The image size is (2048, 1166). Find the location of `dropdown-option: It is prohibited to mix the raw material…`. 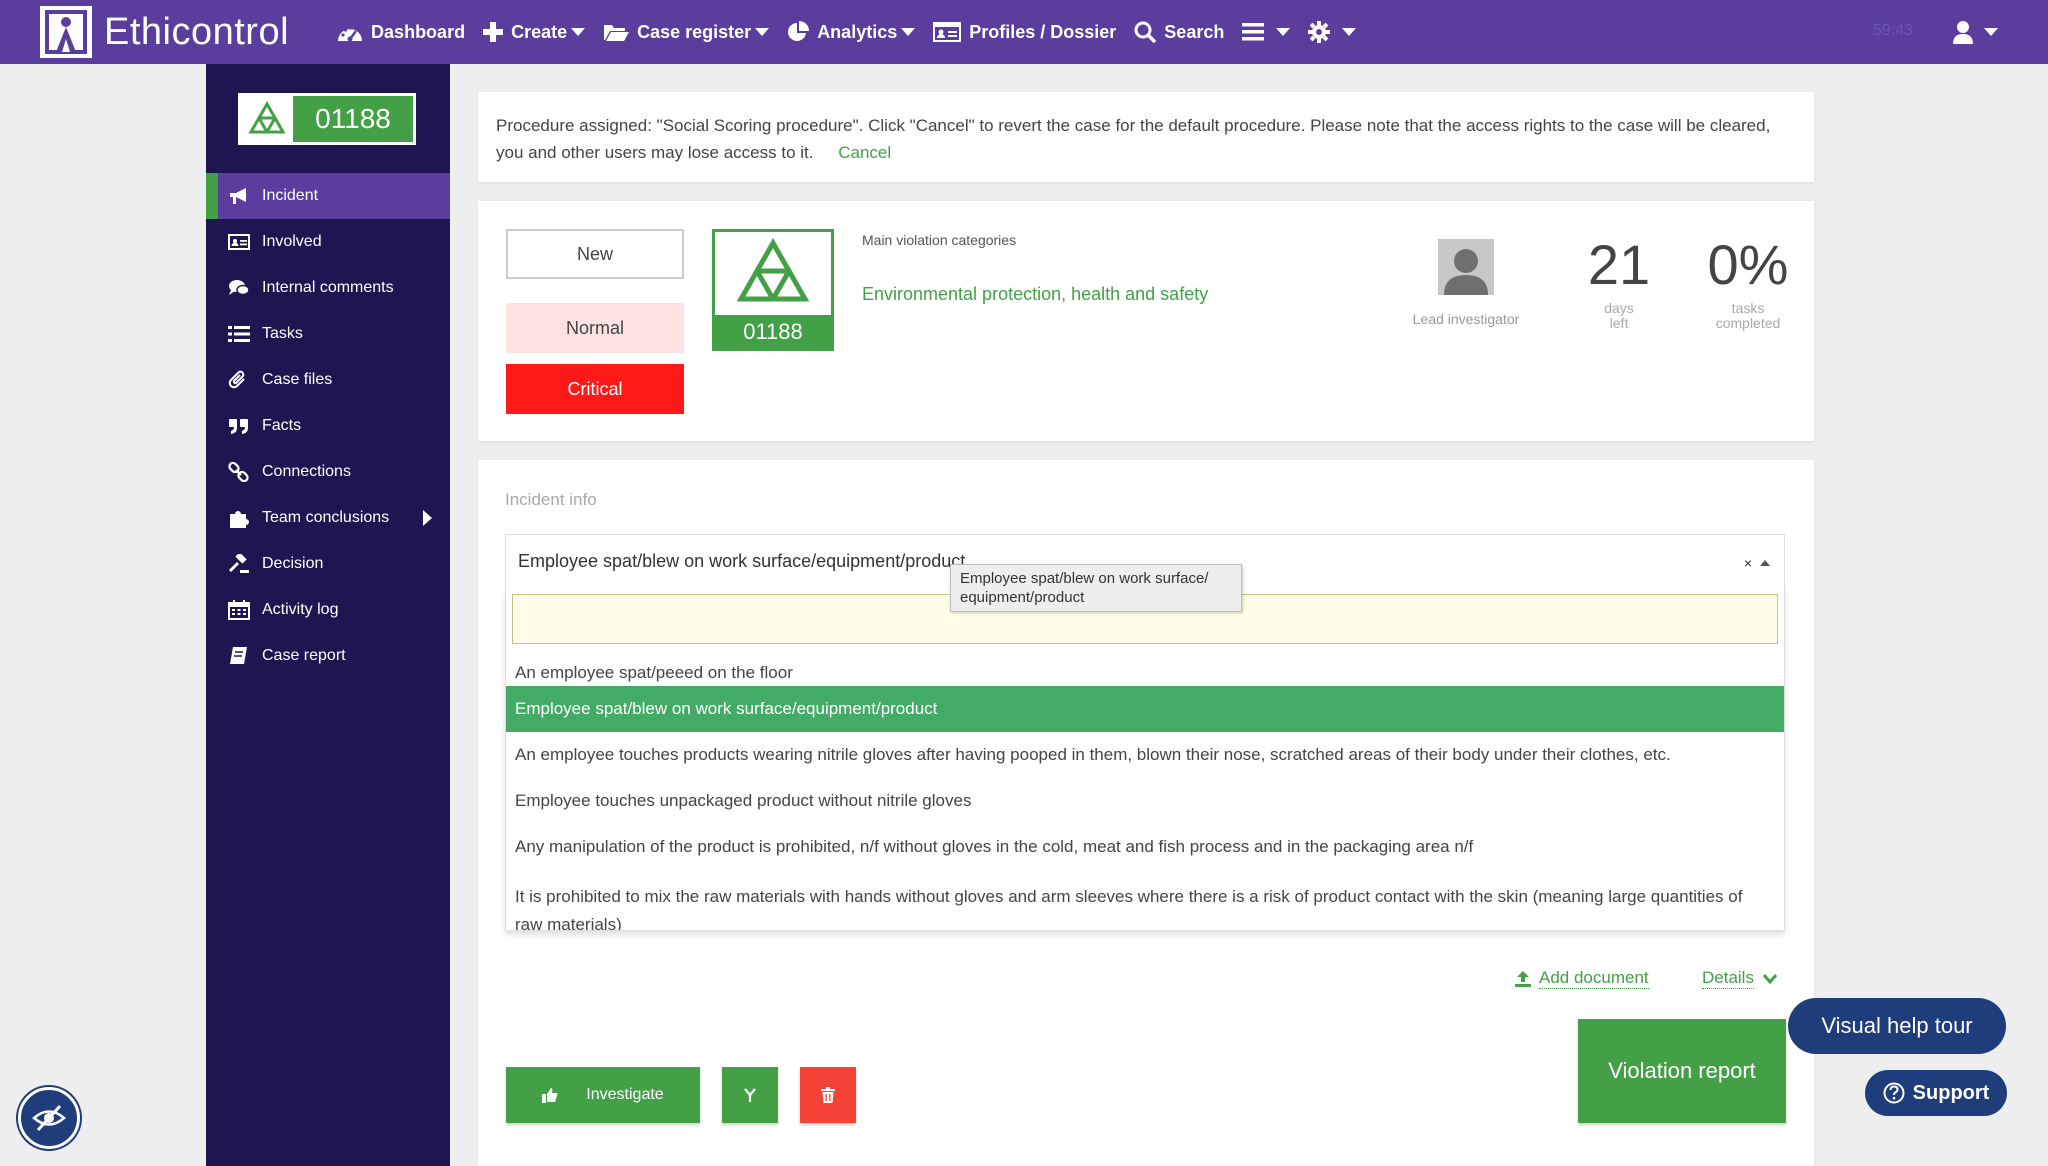

dropdown-option: It is prohibited to mix the raw material… is located at coordinates (1131, 900).